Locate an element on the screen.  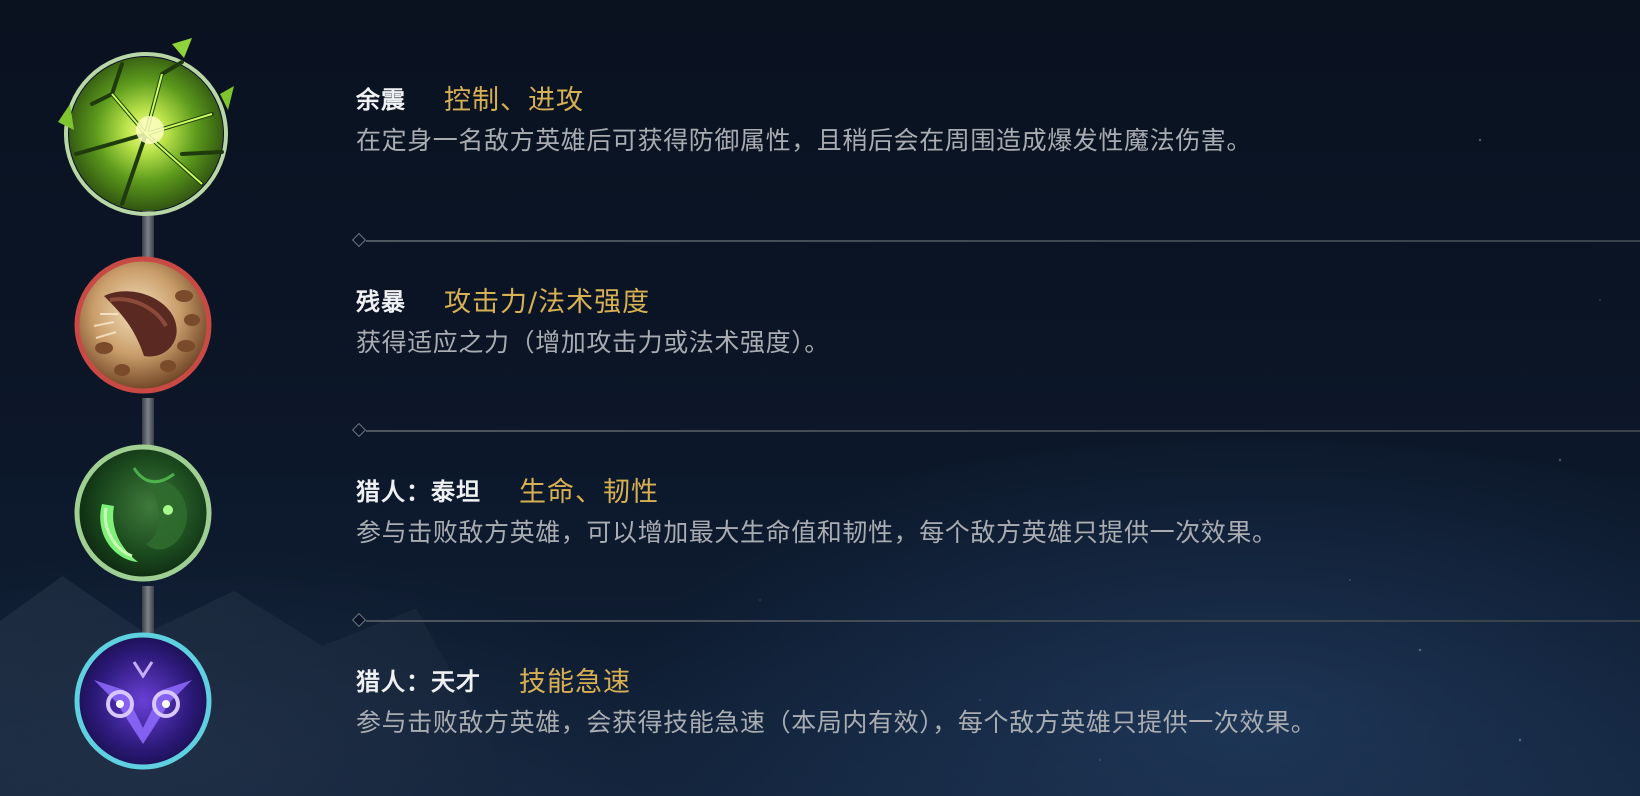
augment-entry: 残暴 攻击力/法术强度 获得适应之力（增加攻击力或法术强度）。 is located at coordinates (986, 319).